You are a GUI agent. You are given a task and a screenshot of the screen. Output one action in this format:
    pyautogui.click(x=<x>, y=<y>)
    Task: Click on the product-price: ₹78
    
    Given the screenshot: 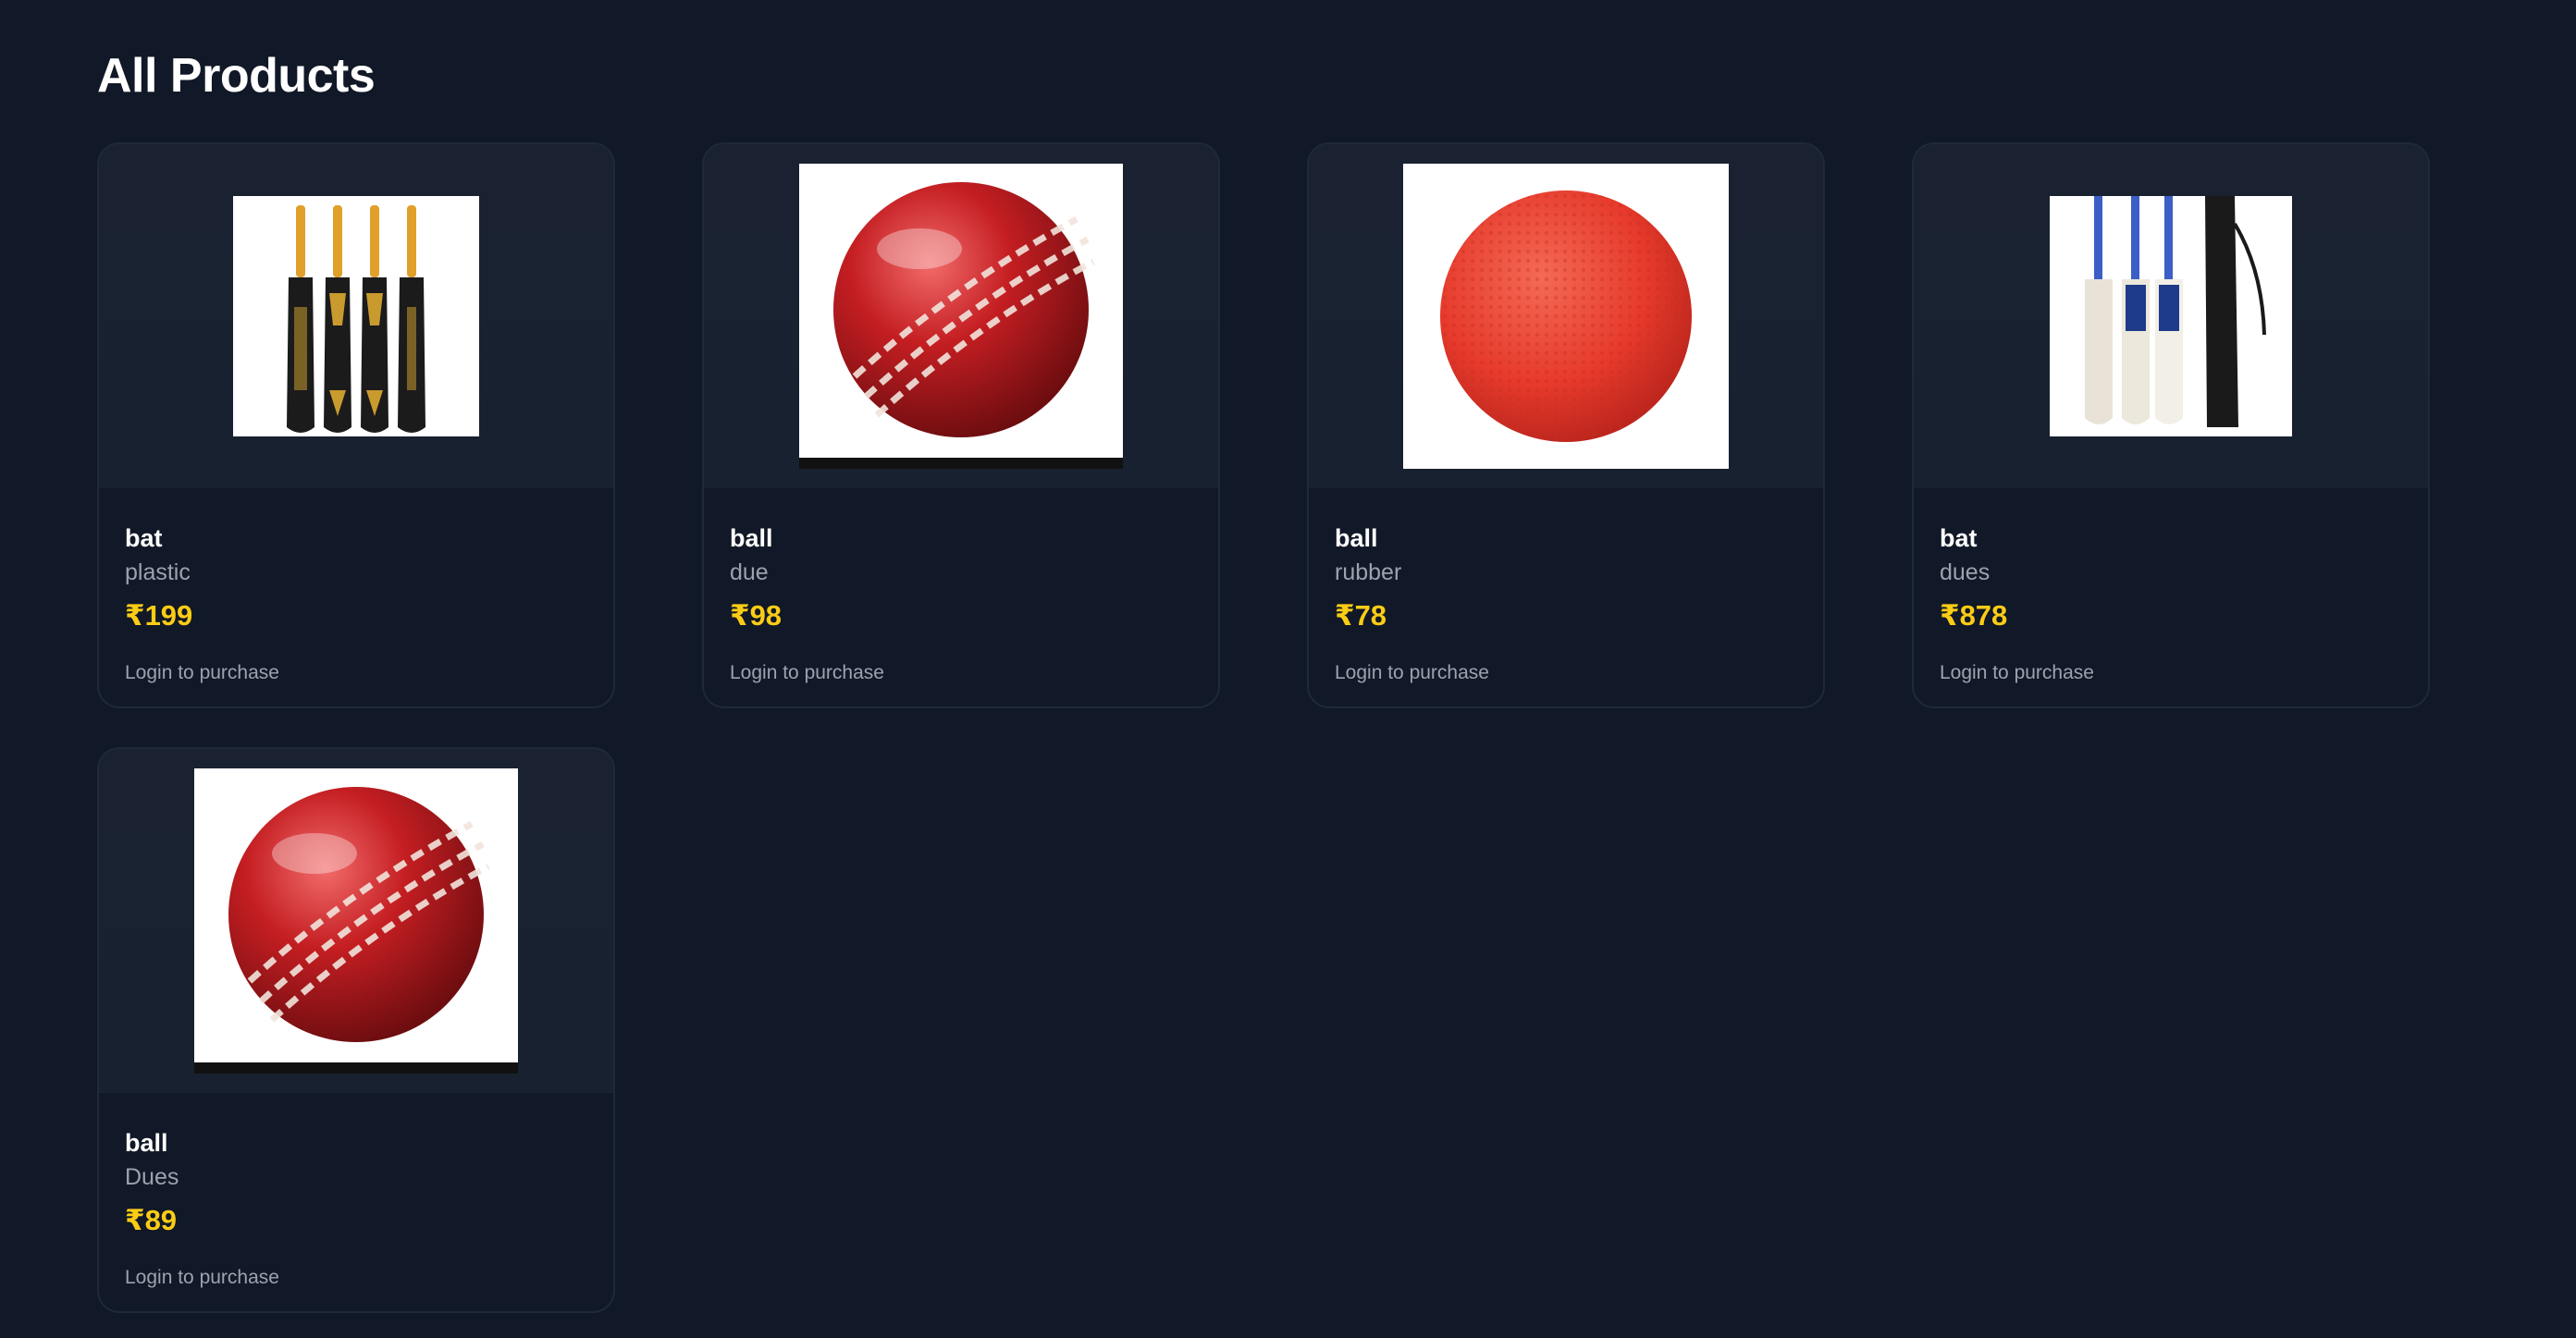 What is the action you would take?
    pyautogui.click(x=1361, y=616)
    